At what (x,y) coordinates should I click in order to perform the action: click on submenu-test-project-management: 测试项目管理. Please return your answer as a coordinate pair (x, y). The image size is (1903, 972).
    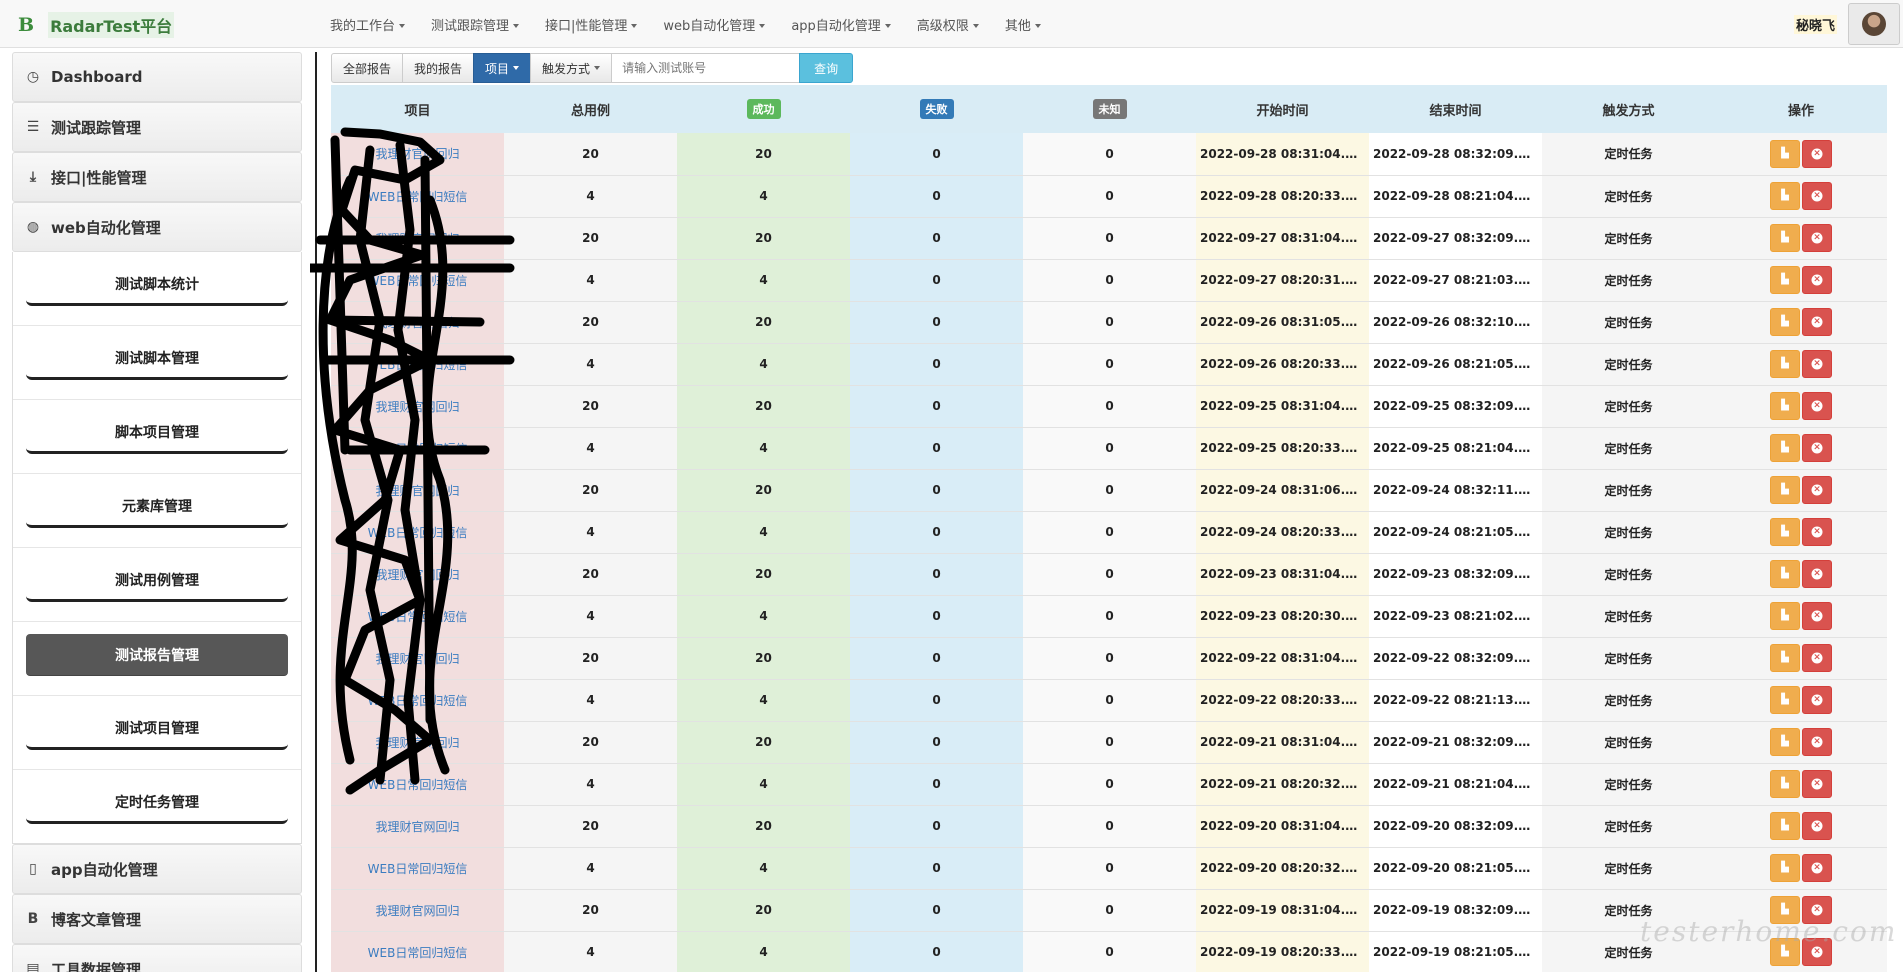
    Looking at the image, I should click on (157, 729).